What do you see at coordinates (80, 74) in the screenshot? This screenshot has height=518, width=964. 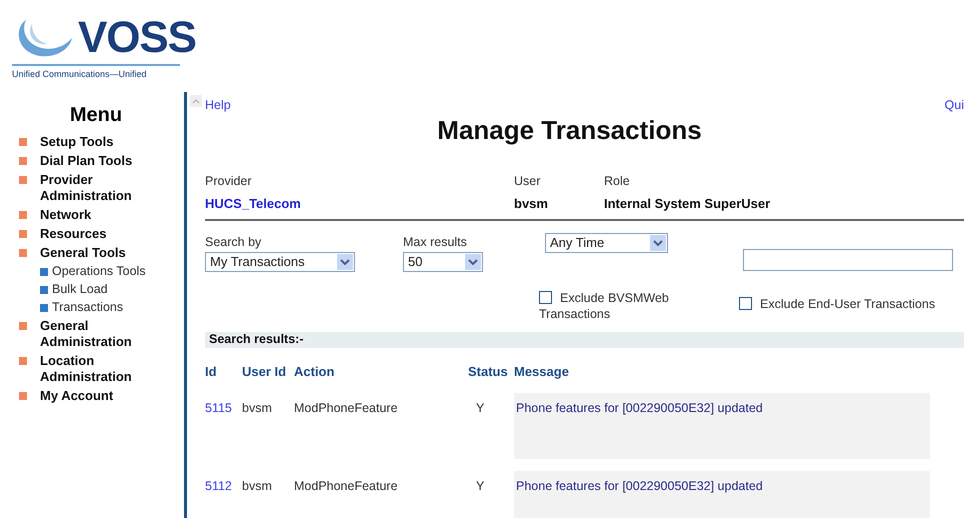 I see `logo-tagline: Unified Communications—Unified` at bounding box center [80, 74].